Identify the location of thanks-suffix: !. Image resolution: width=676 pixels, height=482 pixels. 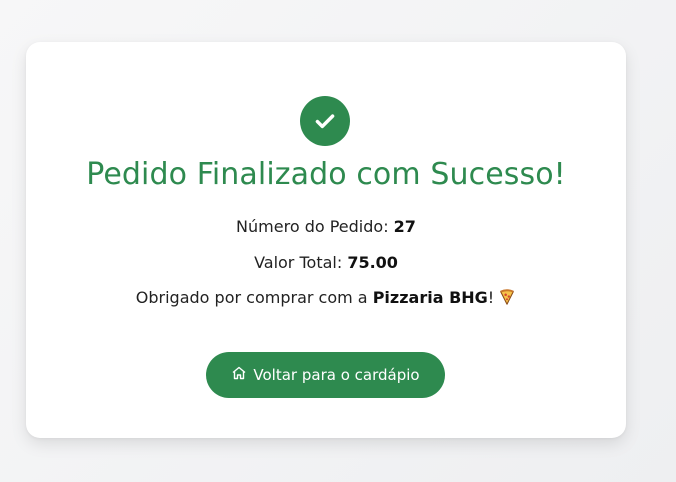
(491, 297).